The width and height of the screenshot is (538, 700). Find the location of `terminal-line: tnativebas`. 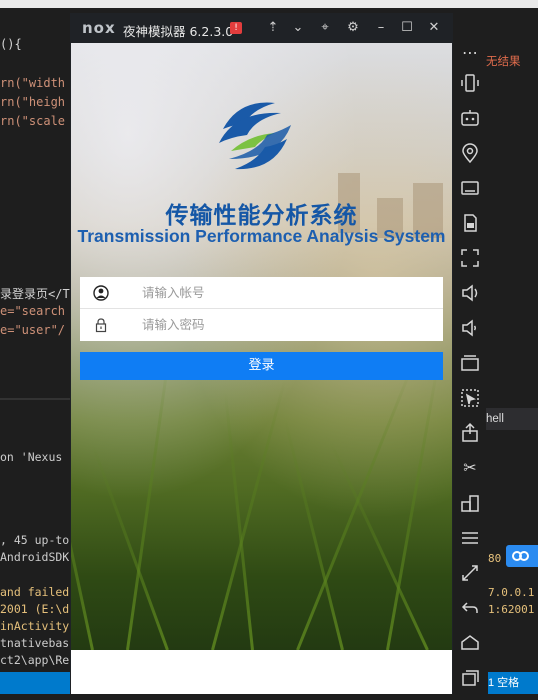

terminal-line: tnativebas is located at coordinates (35, 643).